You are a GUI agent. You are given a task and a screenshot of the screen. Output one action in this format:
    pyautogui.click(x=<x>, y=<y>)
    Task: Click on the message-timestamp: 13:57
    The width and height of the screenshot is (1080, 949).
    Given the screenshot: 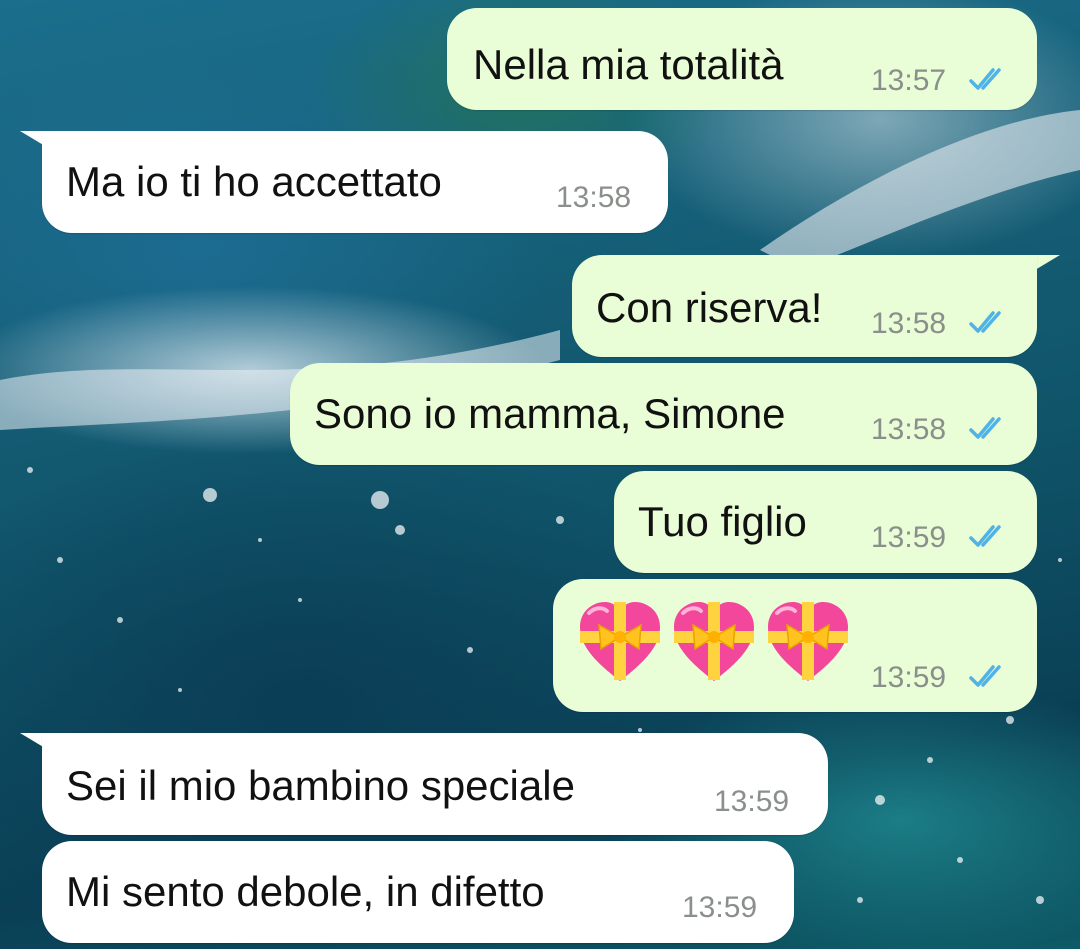 What is the action you would take?
    pyautogui.click(x=909, y=80)
    